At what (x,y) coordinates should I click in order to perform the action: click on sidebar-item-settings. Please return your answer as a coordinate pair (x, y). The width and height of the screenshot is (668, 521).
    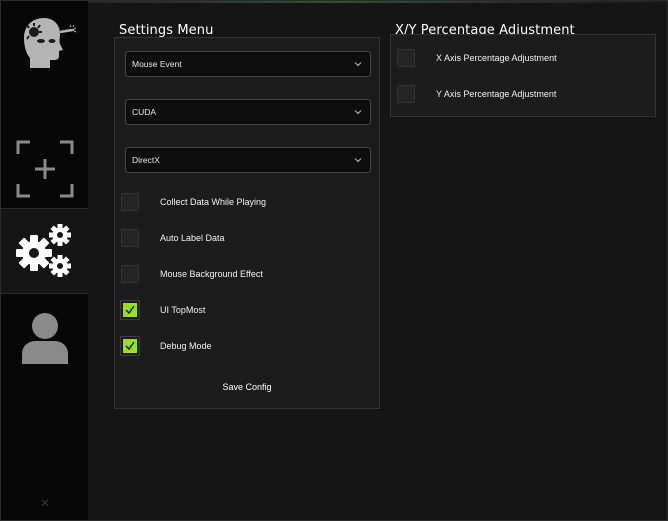
    Looking at the image, I should click on (45, 251).